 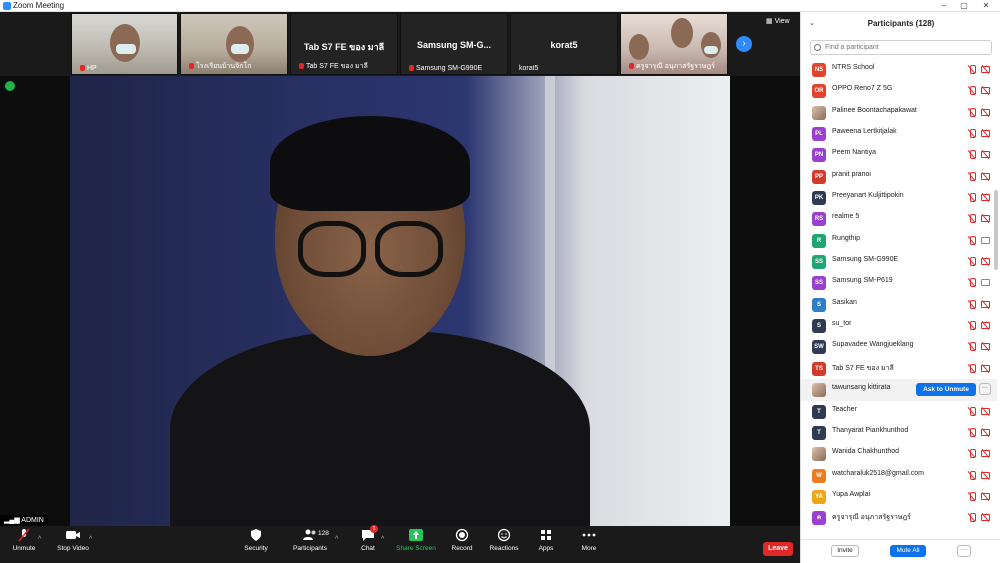 I want to click on participant-name: Teacher, so click(x=844, y=409).